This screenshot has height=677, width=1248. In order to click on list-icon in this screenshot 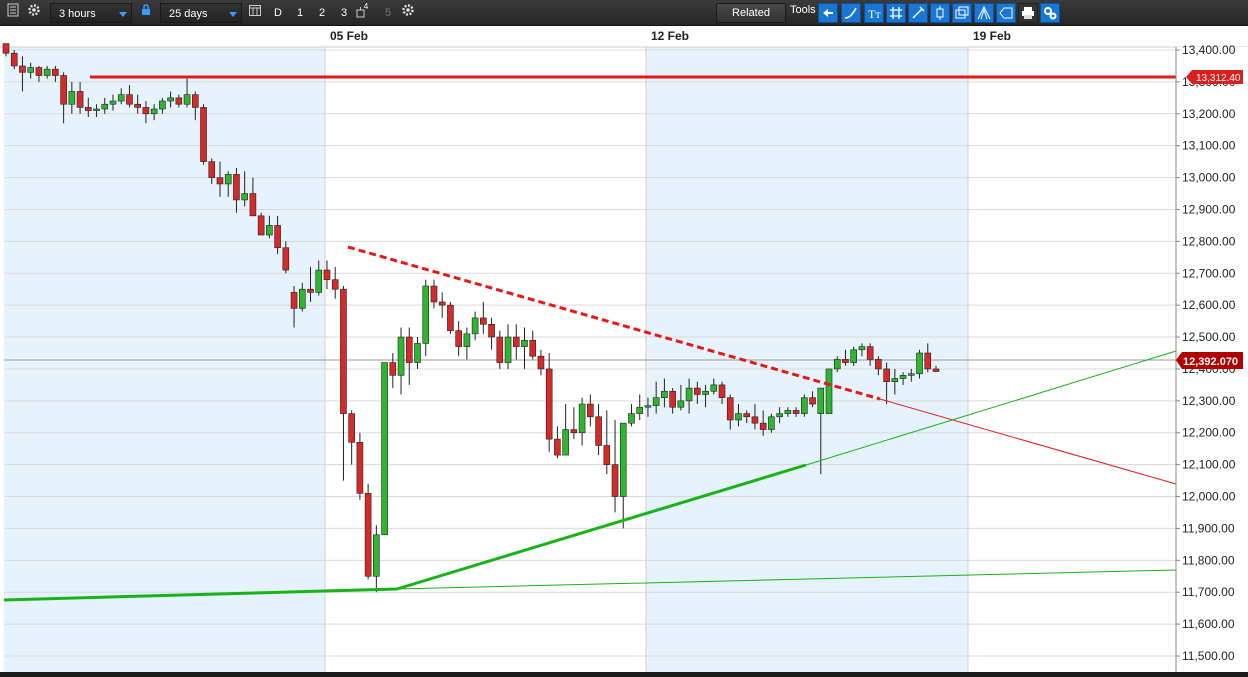, I will do `click(13, 13)`.